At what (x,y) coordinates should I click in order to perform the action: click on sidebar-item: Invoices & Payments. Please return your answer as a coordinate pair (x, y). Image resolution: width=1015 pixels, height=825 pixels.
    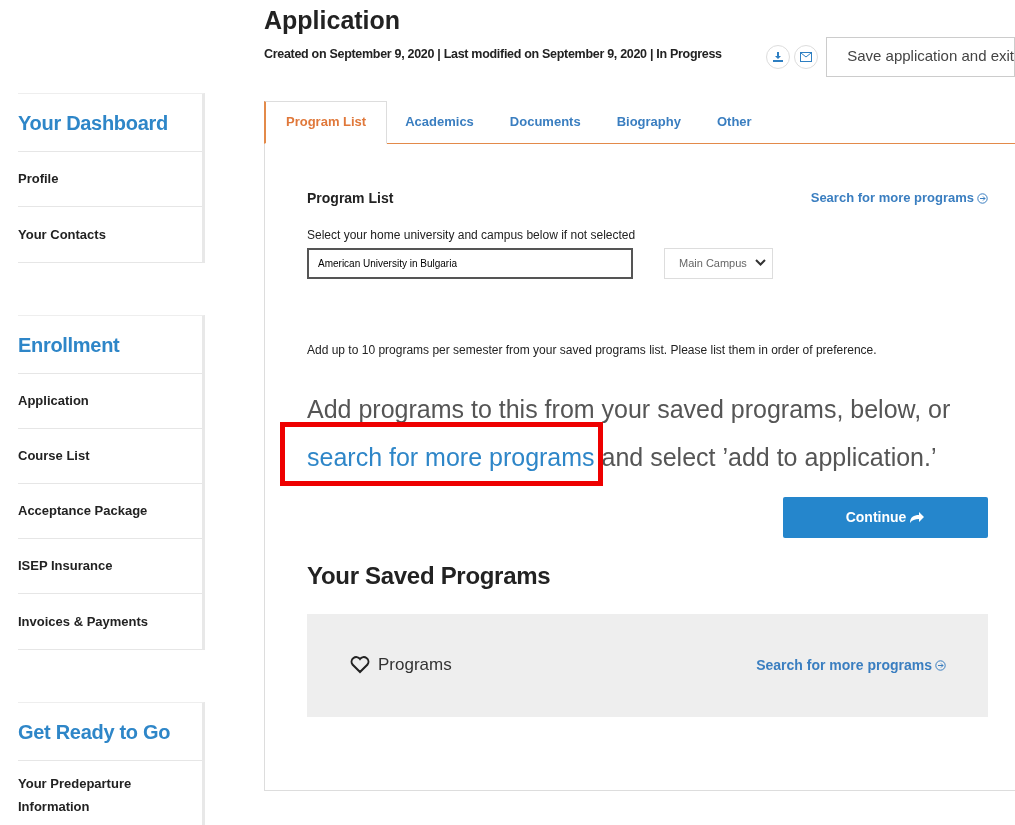
    Looking at the image, I should click on (83, 621).